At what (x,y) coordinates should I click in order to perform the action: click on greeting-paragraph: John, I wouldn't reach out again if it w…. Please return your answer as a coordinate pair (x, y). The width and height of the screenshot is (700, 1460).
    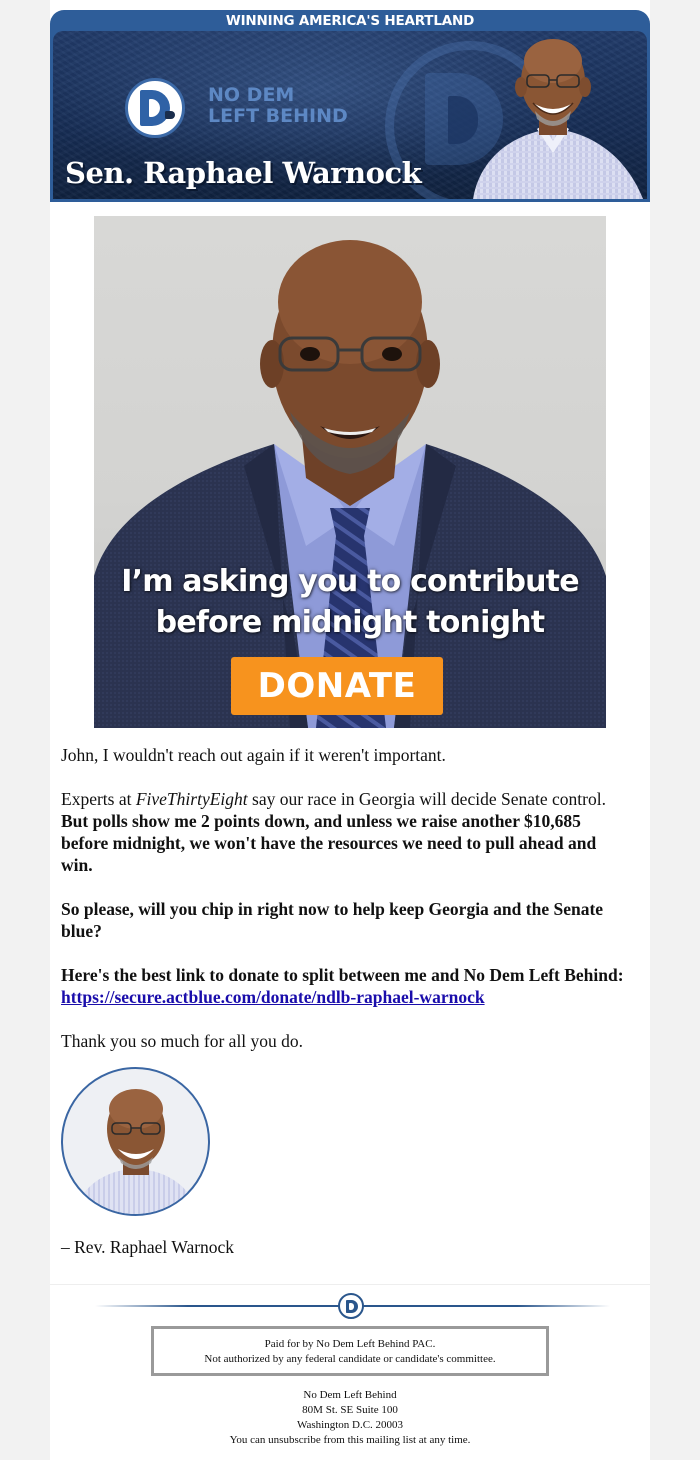
    Looking at the image, I should click on (253, 755).